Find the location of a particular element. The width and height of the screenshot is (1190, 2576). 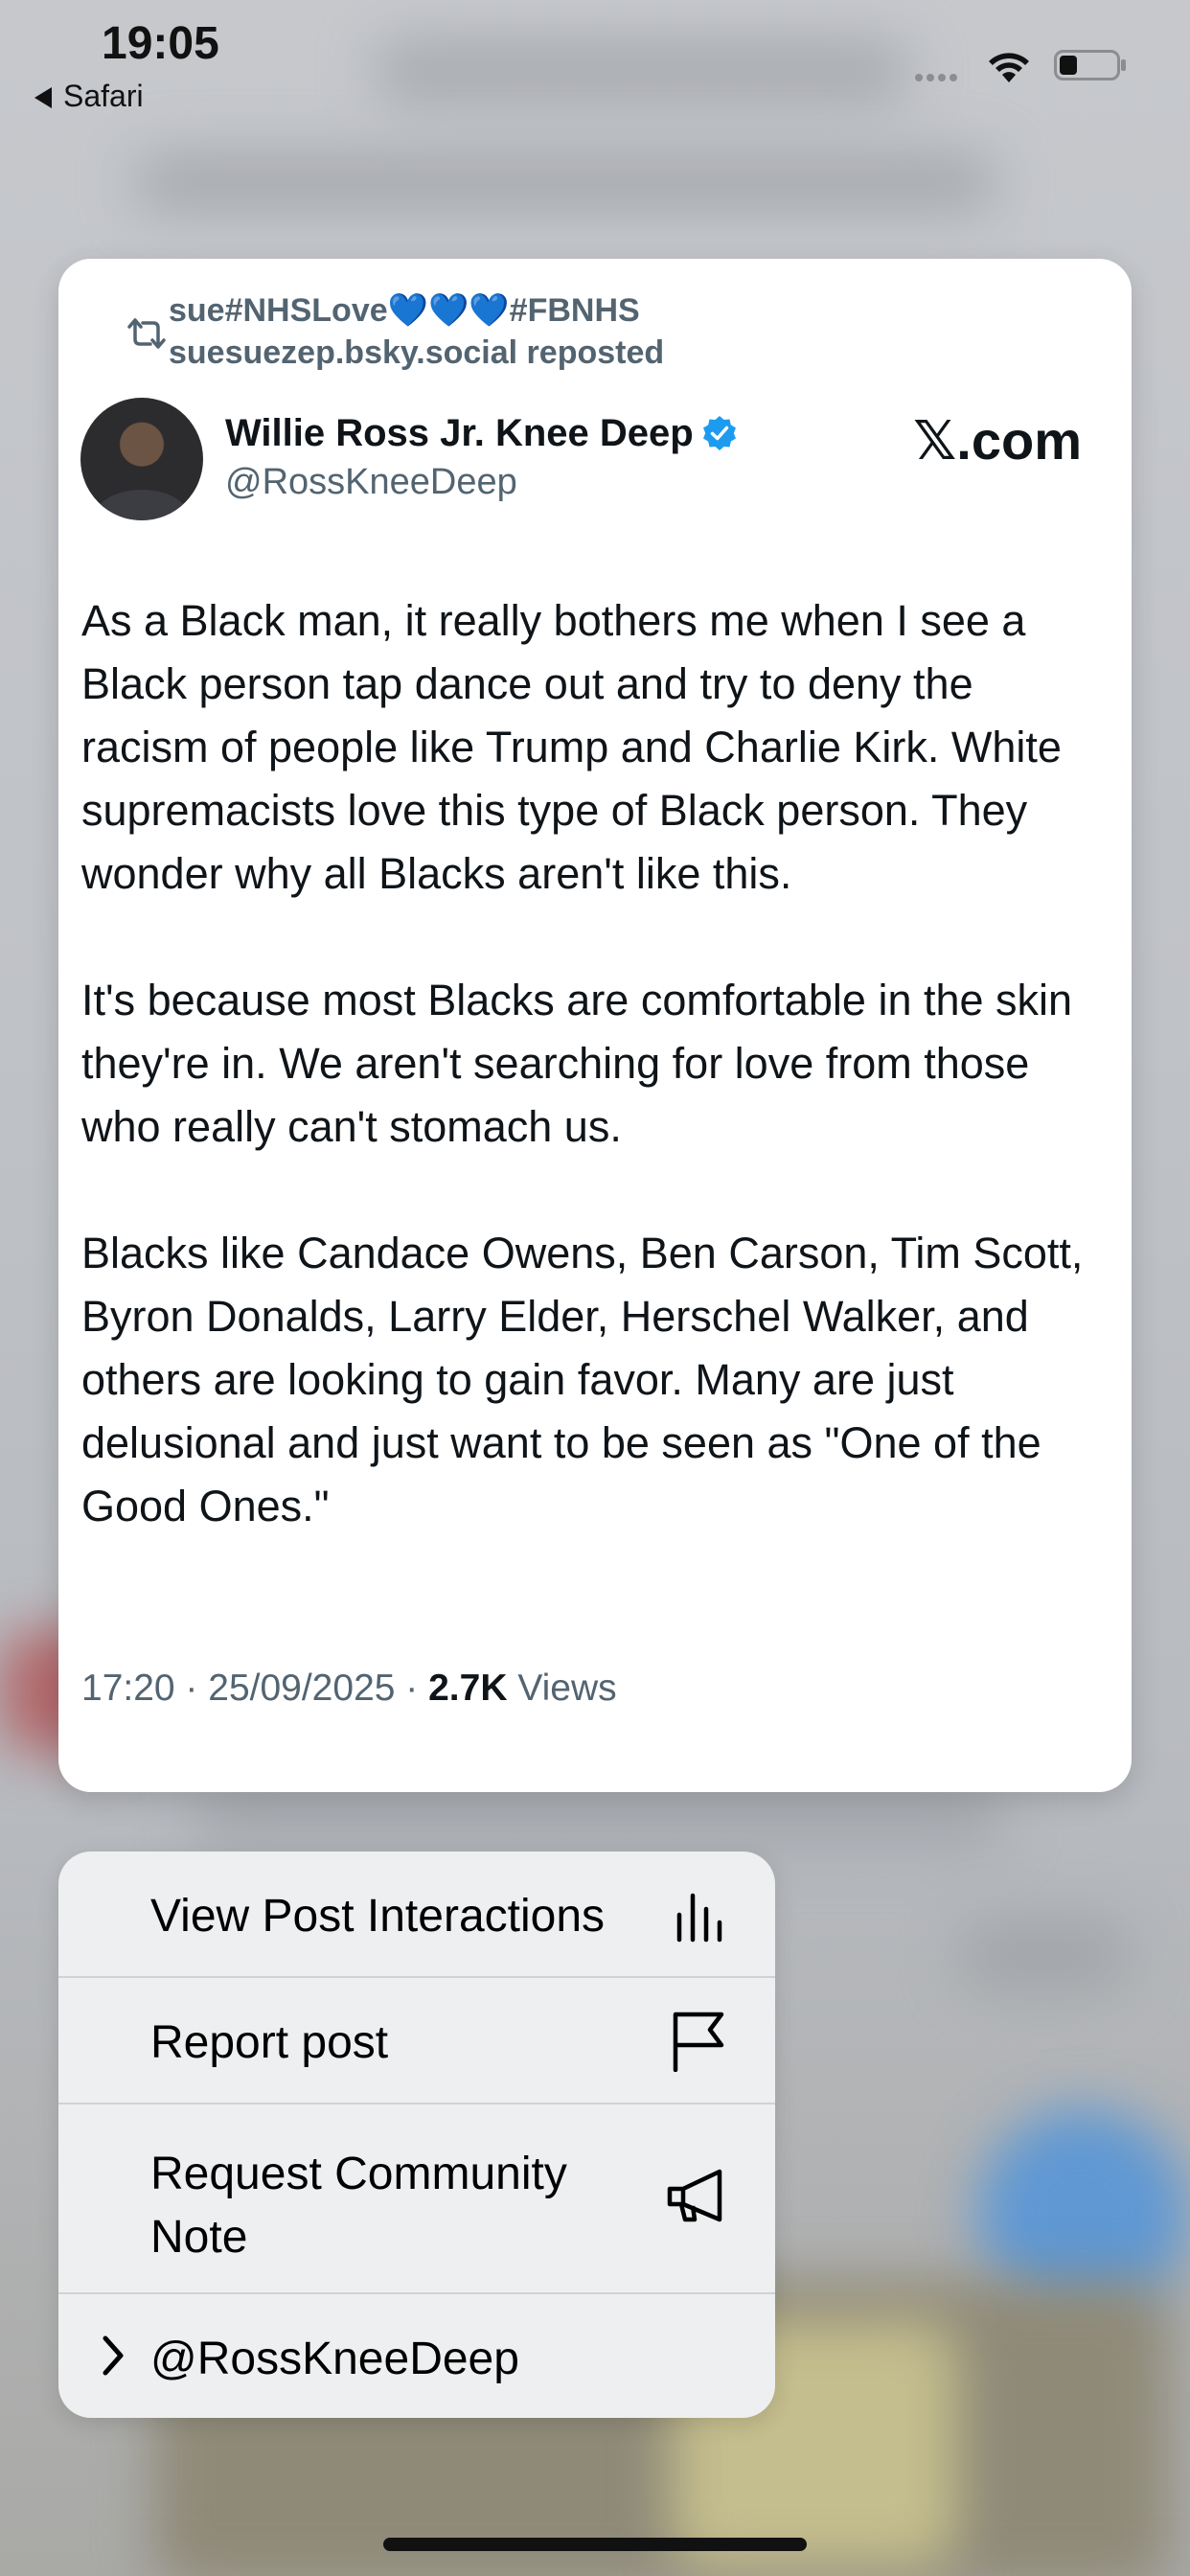

menu-item-view-post-interactions: View Post Interactions is located at coordinates (417, 1915).